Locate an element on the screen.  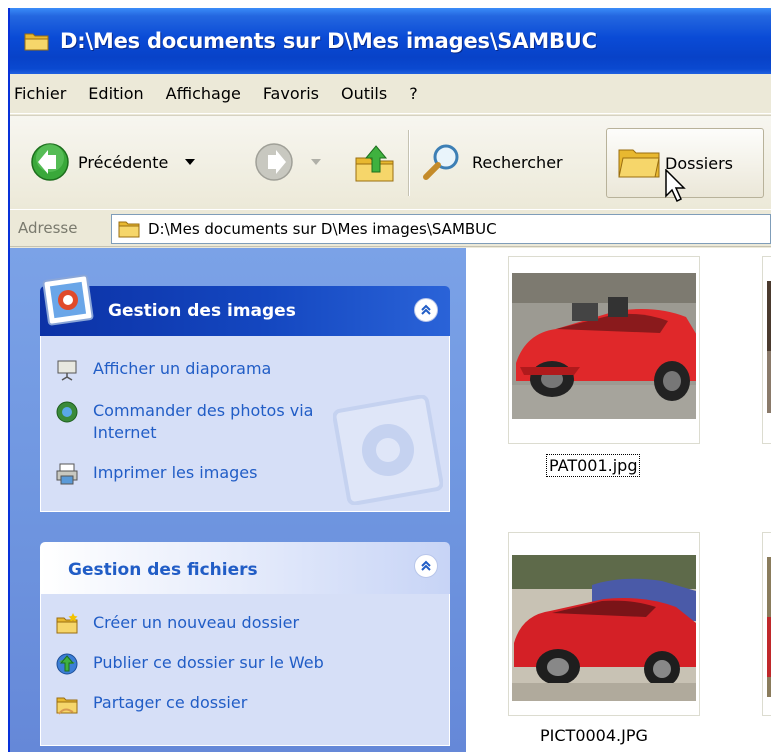
file-tasks-collapse-button is located at coordinates (426, 566).